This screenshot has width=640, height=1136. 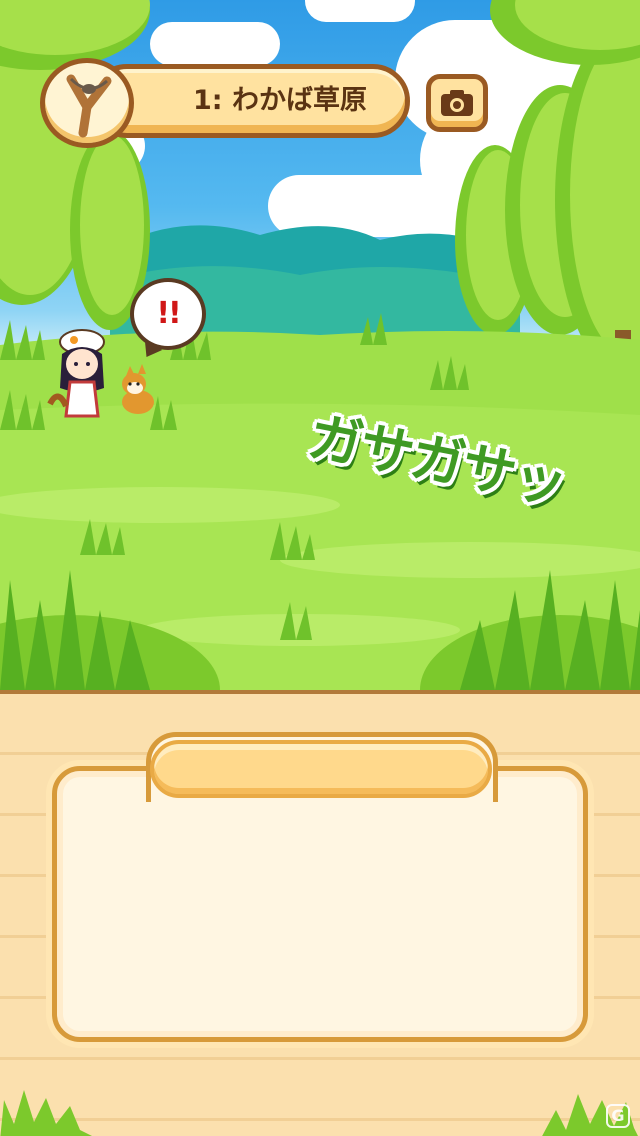 I want to click on alert-text: !!, so click(x=168, y=313).